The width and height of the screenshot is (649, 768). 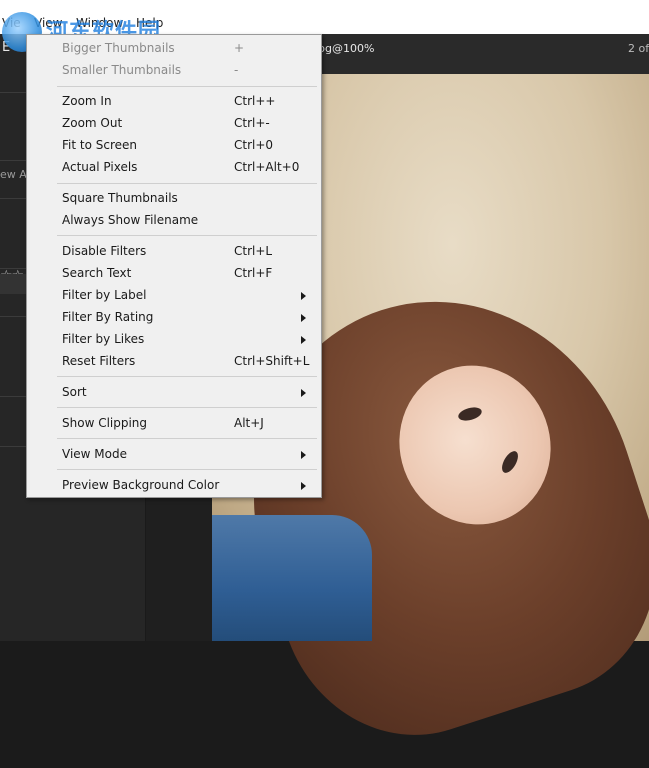 I want to click on menu-item-show-clipping: Show Clipping Alt+J, so click(x=174, y=424).